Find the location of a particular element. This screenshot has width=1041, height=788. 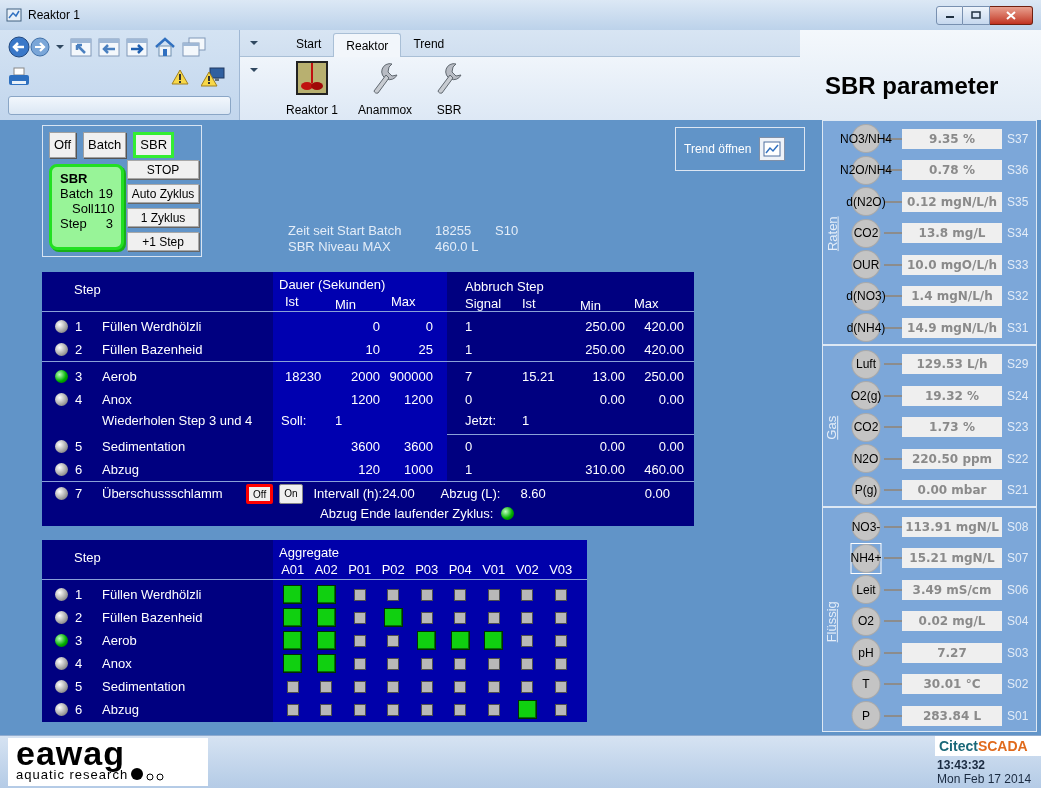

sensor-tag: S06 is located at coordinates (1018, 589).